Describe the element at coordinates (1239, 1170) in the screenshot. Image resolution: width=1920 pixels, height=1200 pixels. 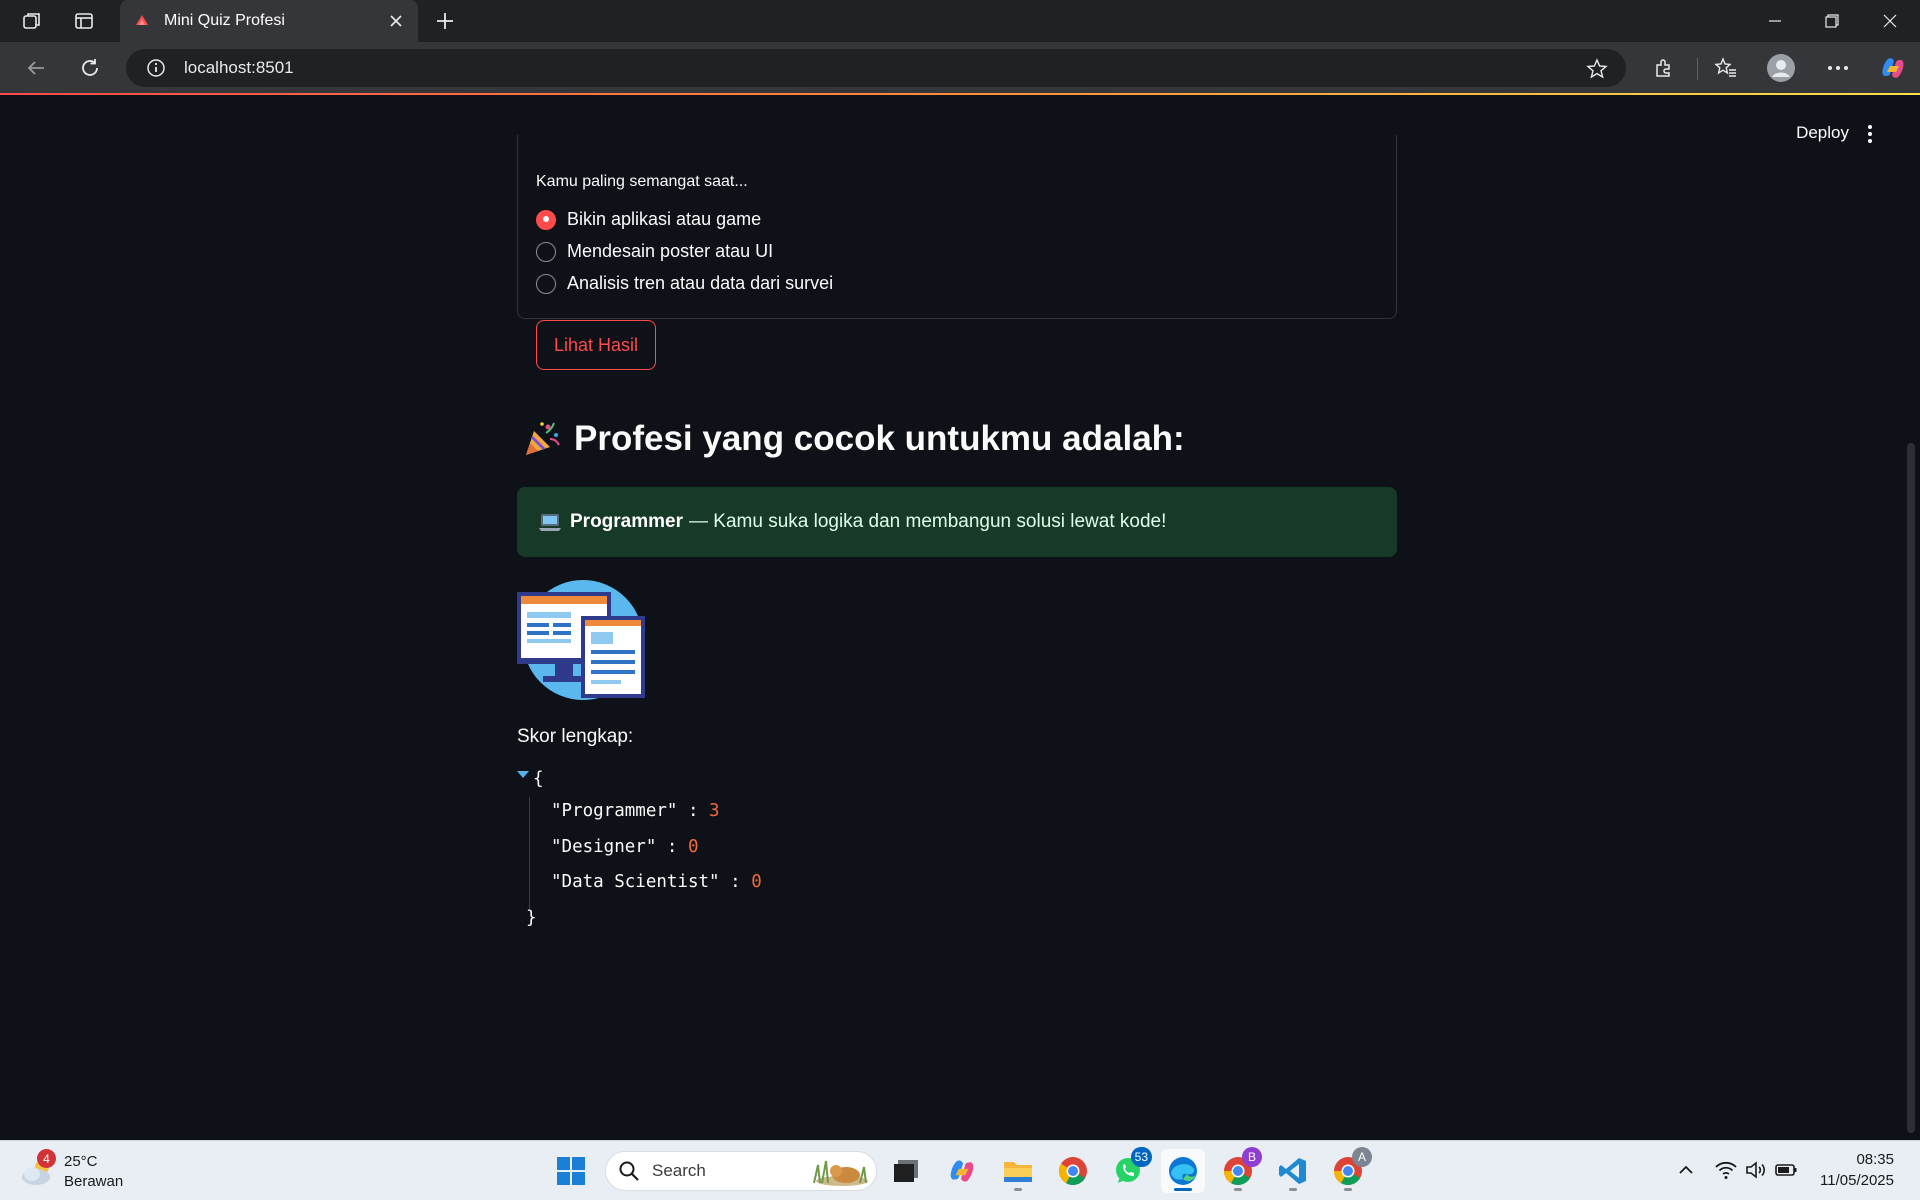
I see `chrome-profile-b-icon: B` at that location.